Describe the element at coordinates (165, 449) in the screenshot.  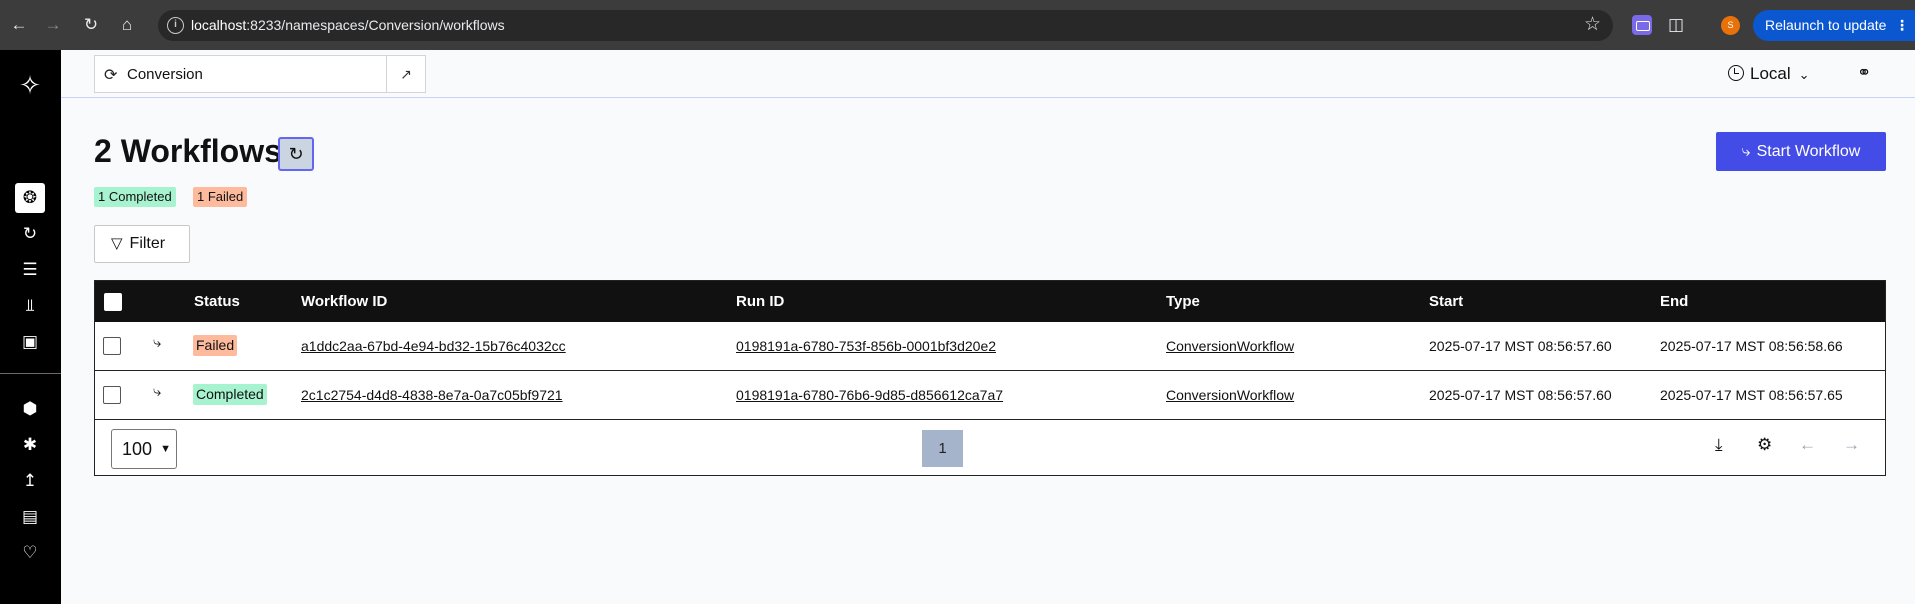
I see `chevron-down-icon: ▼` at that location.